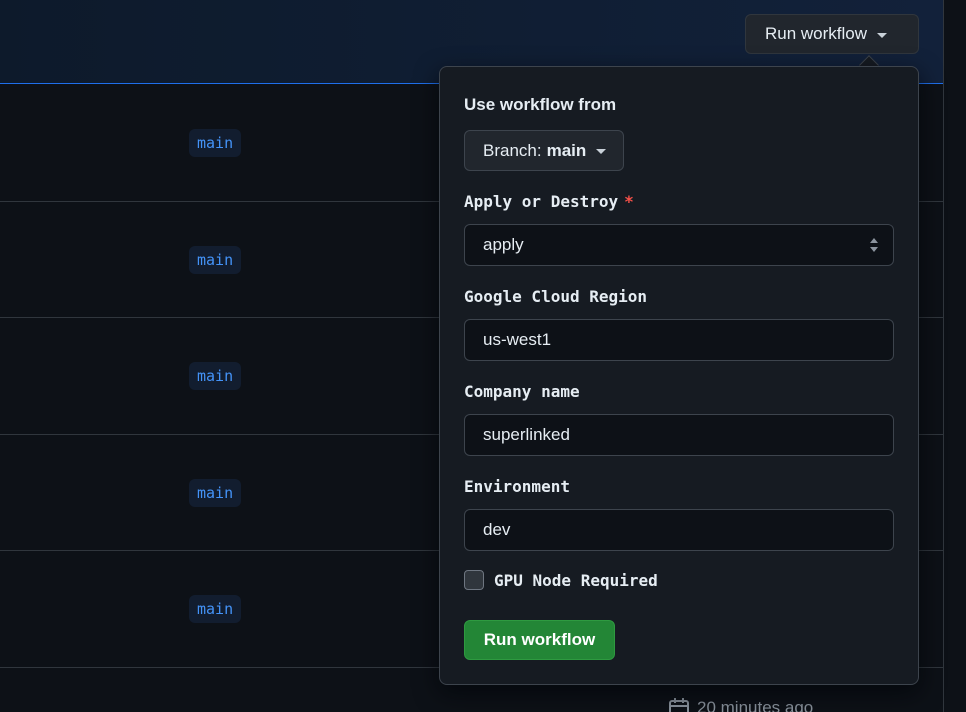 The image size is (966, 712). What do you see at coordinates (556, 296) in the screenshot?
I see `region-label: Google Cloud Region` at bounding box center [556, 296].